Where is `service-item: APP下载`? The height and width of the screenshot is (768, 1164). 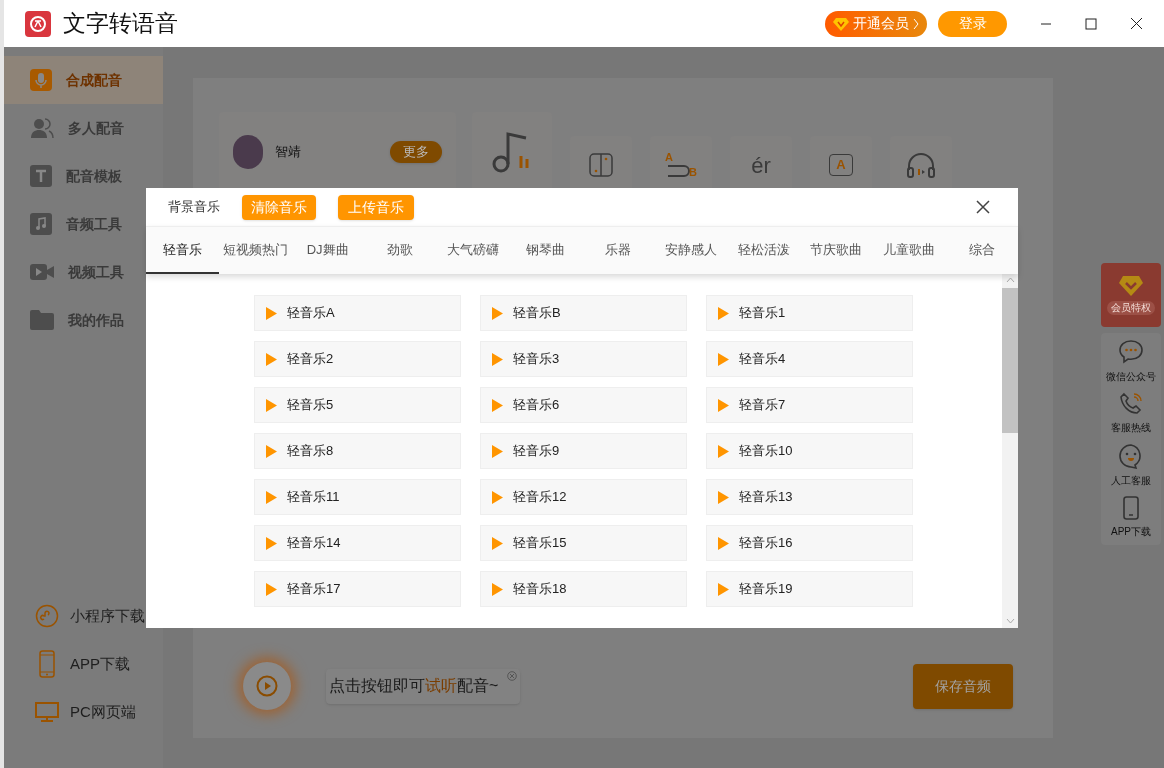
service-item: APP下载 is located at coordinates (1131, 517).